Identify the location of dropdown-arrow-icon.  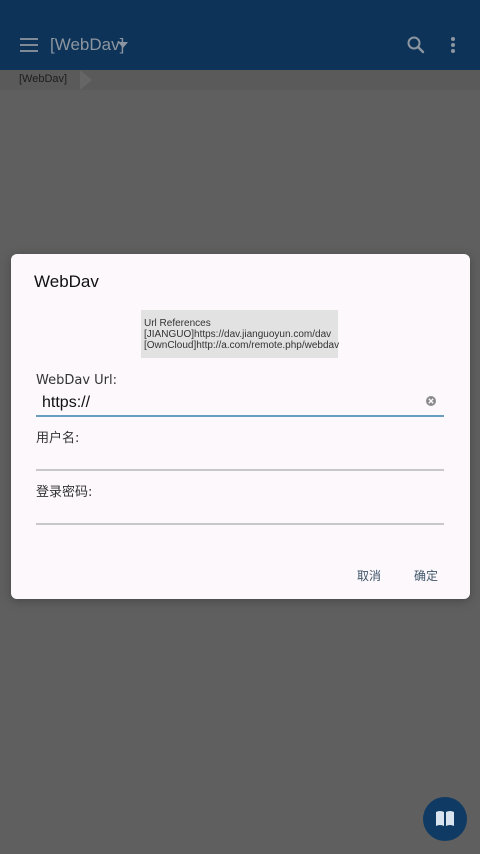
(123, 45).